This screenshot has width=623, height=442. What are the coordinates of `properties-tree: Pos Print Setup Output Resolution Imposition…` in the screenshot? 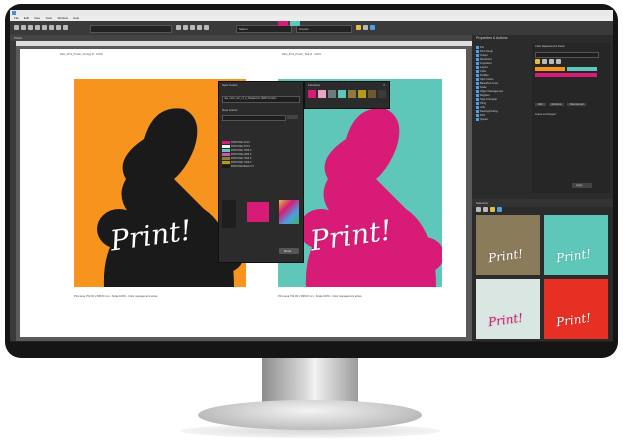 It's located at (502, 83).